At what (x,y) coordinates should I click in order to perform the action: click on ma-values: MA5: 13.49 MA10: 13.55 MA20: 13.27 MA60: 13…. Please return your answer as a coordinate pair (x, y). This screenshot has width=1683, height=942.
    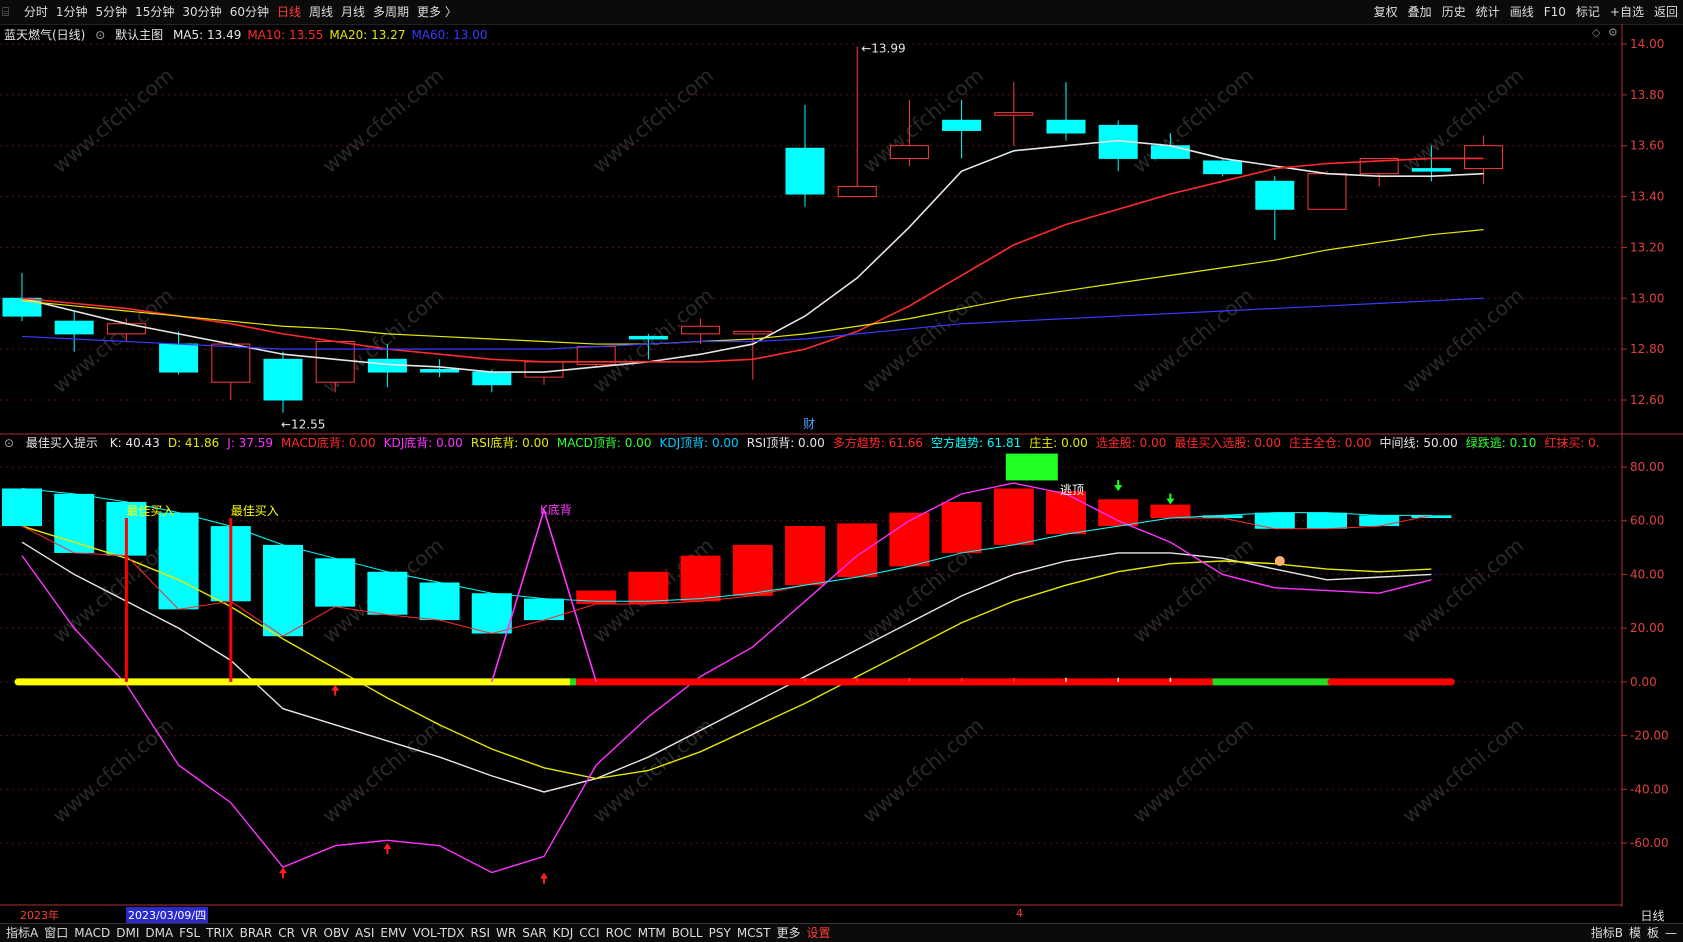
    Looking at the image, I should click on (333, 35).